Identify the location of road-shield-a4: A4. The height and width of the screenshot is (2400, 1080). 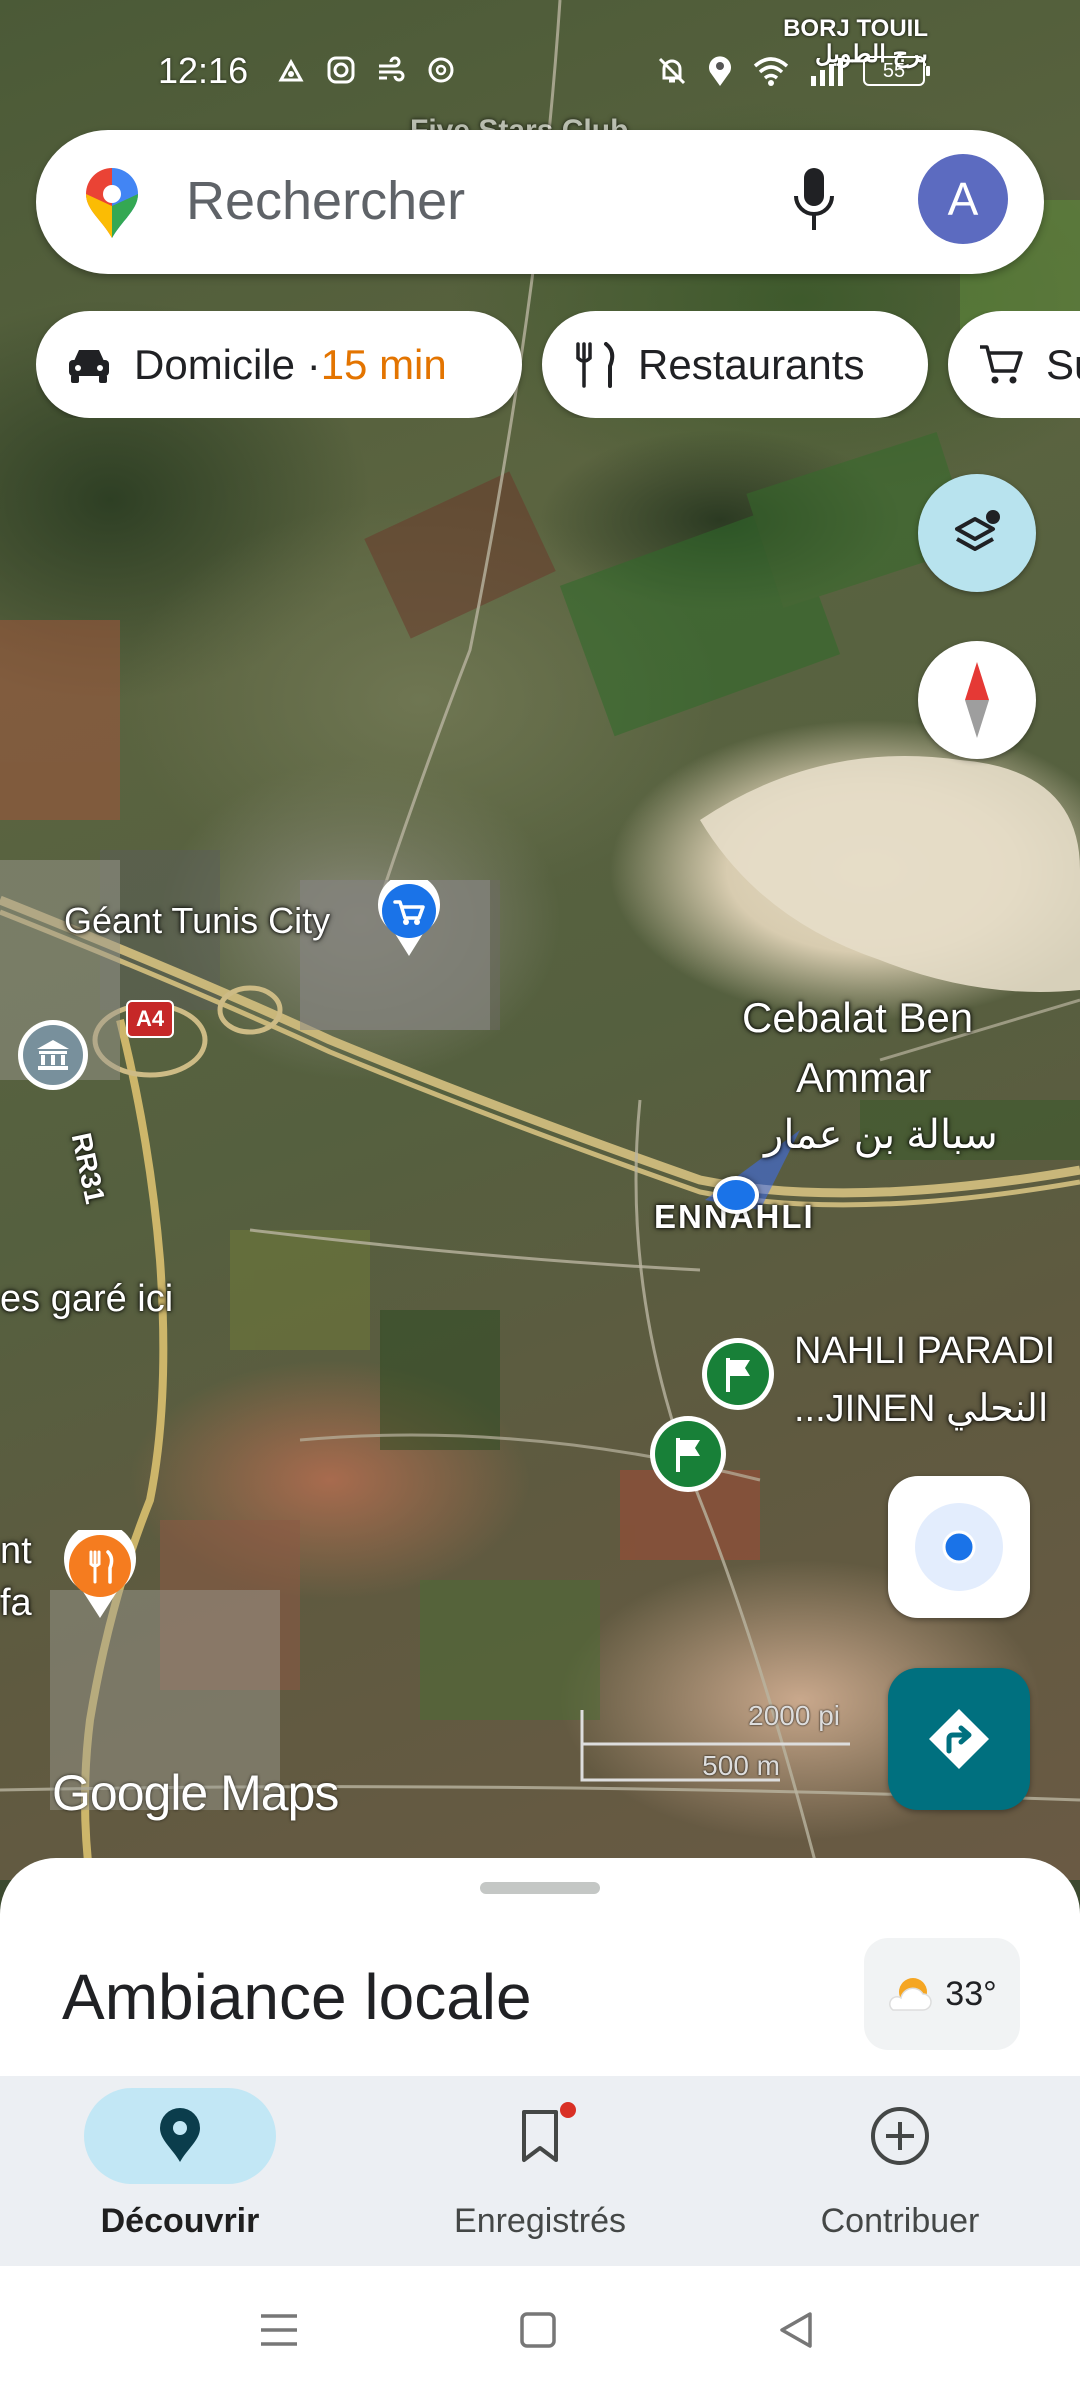
(150, 1019).